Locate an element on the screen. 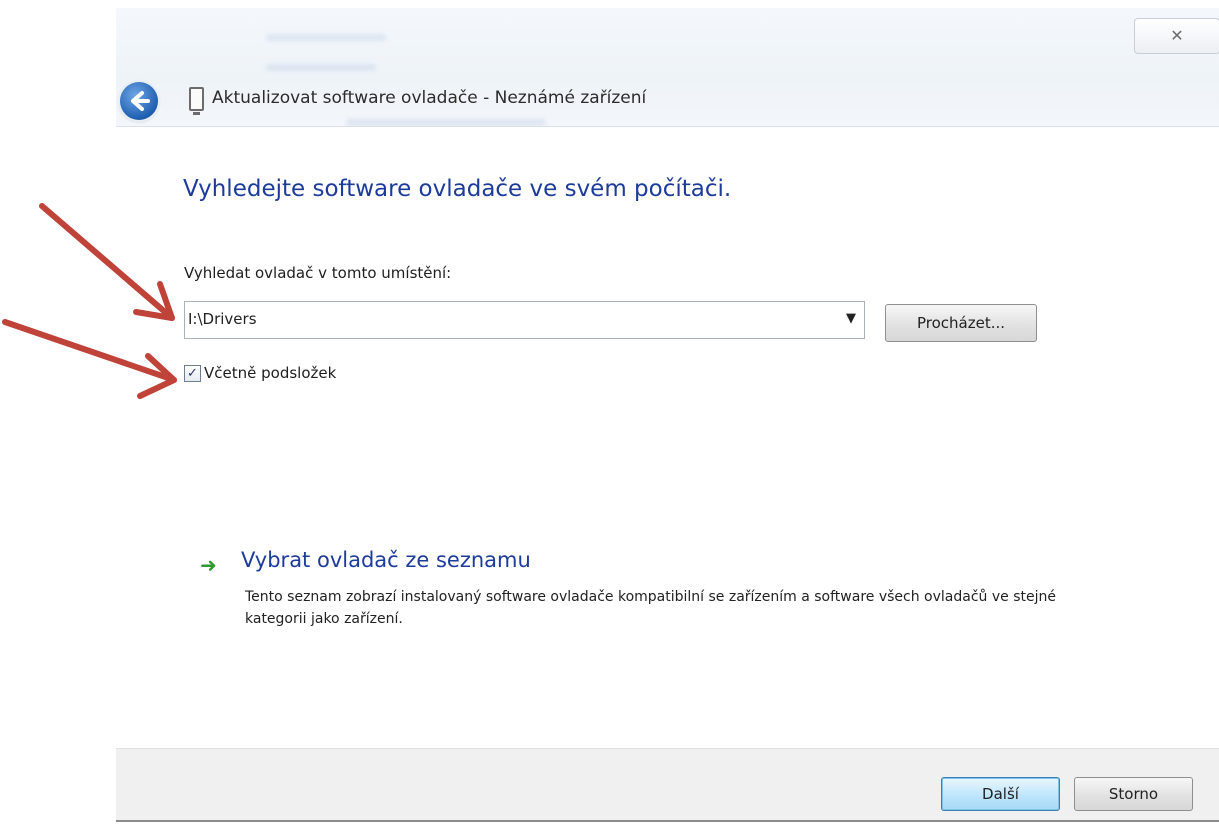 Image resolution: width=1219 pixels, height=826 pixels. cancel-button: Storno is located at coordinates (1133, 794).